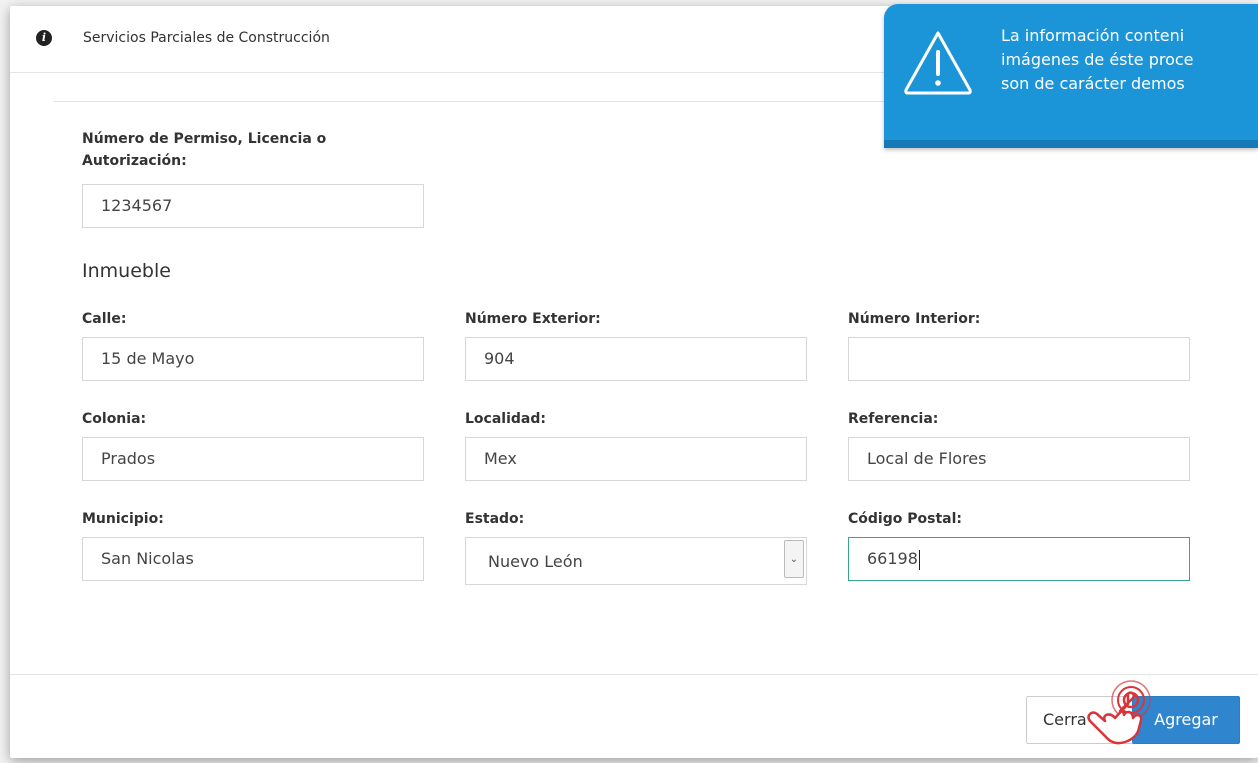 The image size is (1258, 763). Describe the element at coordinates (905, 519) in the screenshot. I see `codigo-postal-label: Código Postal:` at that location.